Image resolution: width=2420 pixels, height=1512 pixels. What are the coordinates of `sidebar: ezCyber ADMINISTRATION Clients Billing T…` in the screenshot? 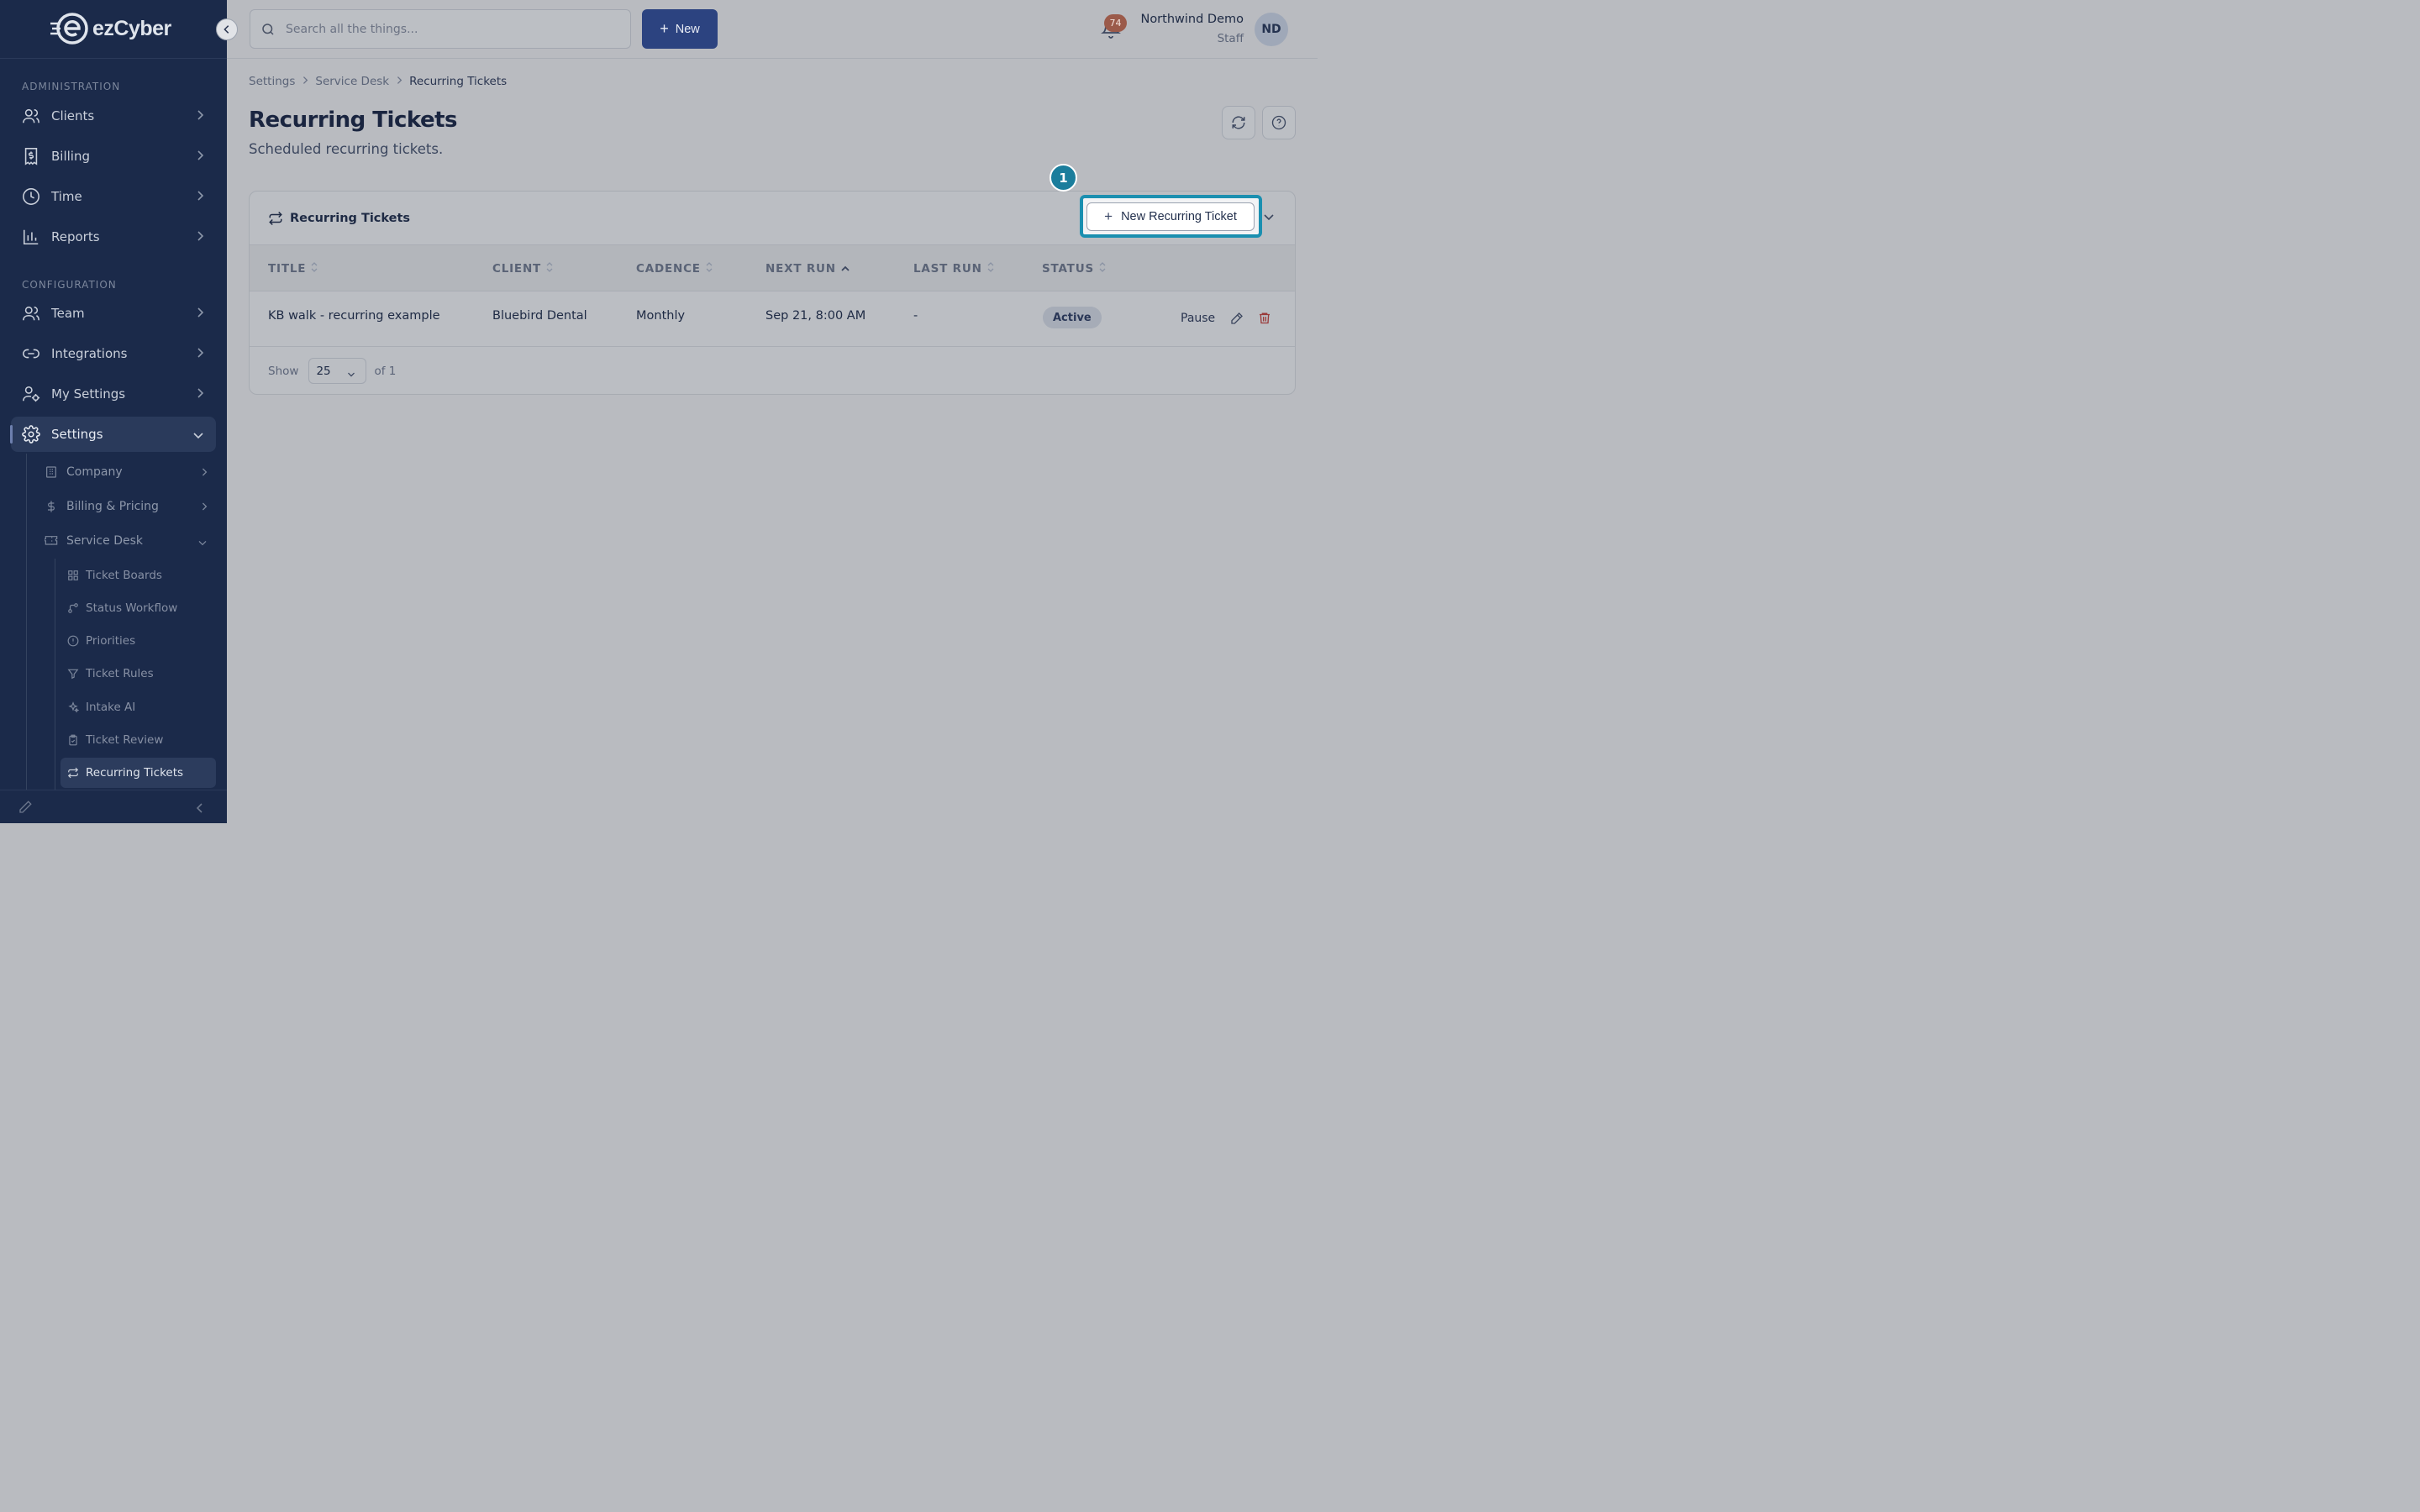 It's located at (113, 411).